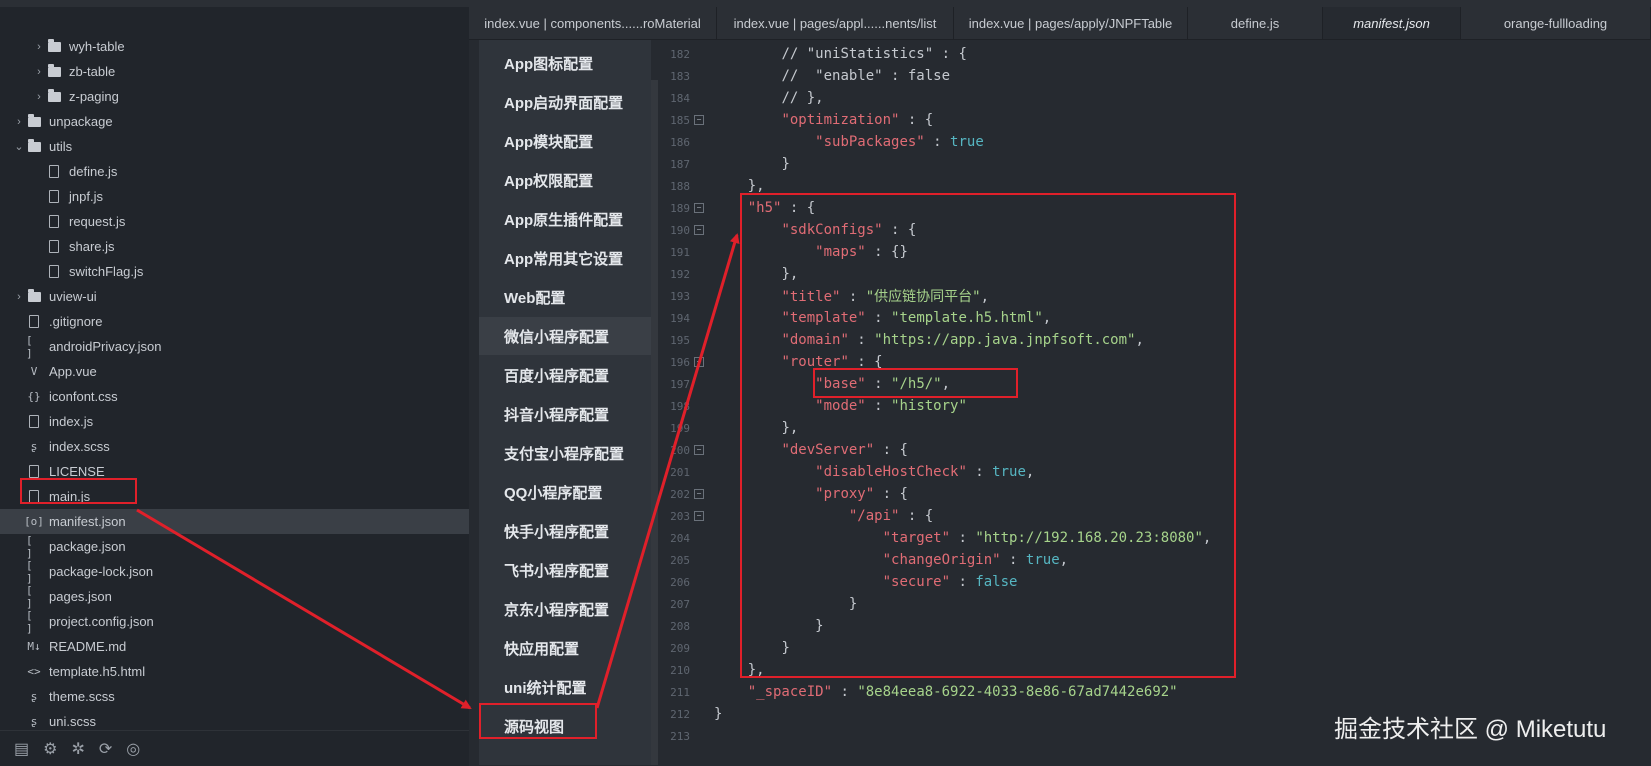 The height and width of the screenshot is (766, 1651). Describe the element at coordinates (54, 46) in the screenshot. I see `folder-icon` at that location.